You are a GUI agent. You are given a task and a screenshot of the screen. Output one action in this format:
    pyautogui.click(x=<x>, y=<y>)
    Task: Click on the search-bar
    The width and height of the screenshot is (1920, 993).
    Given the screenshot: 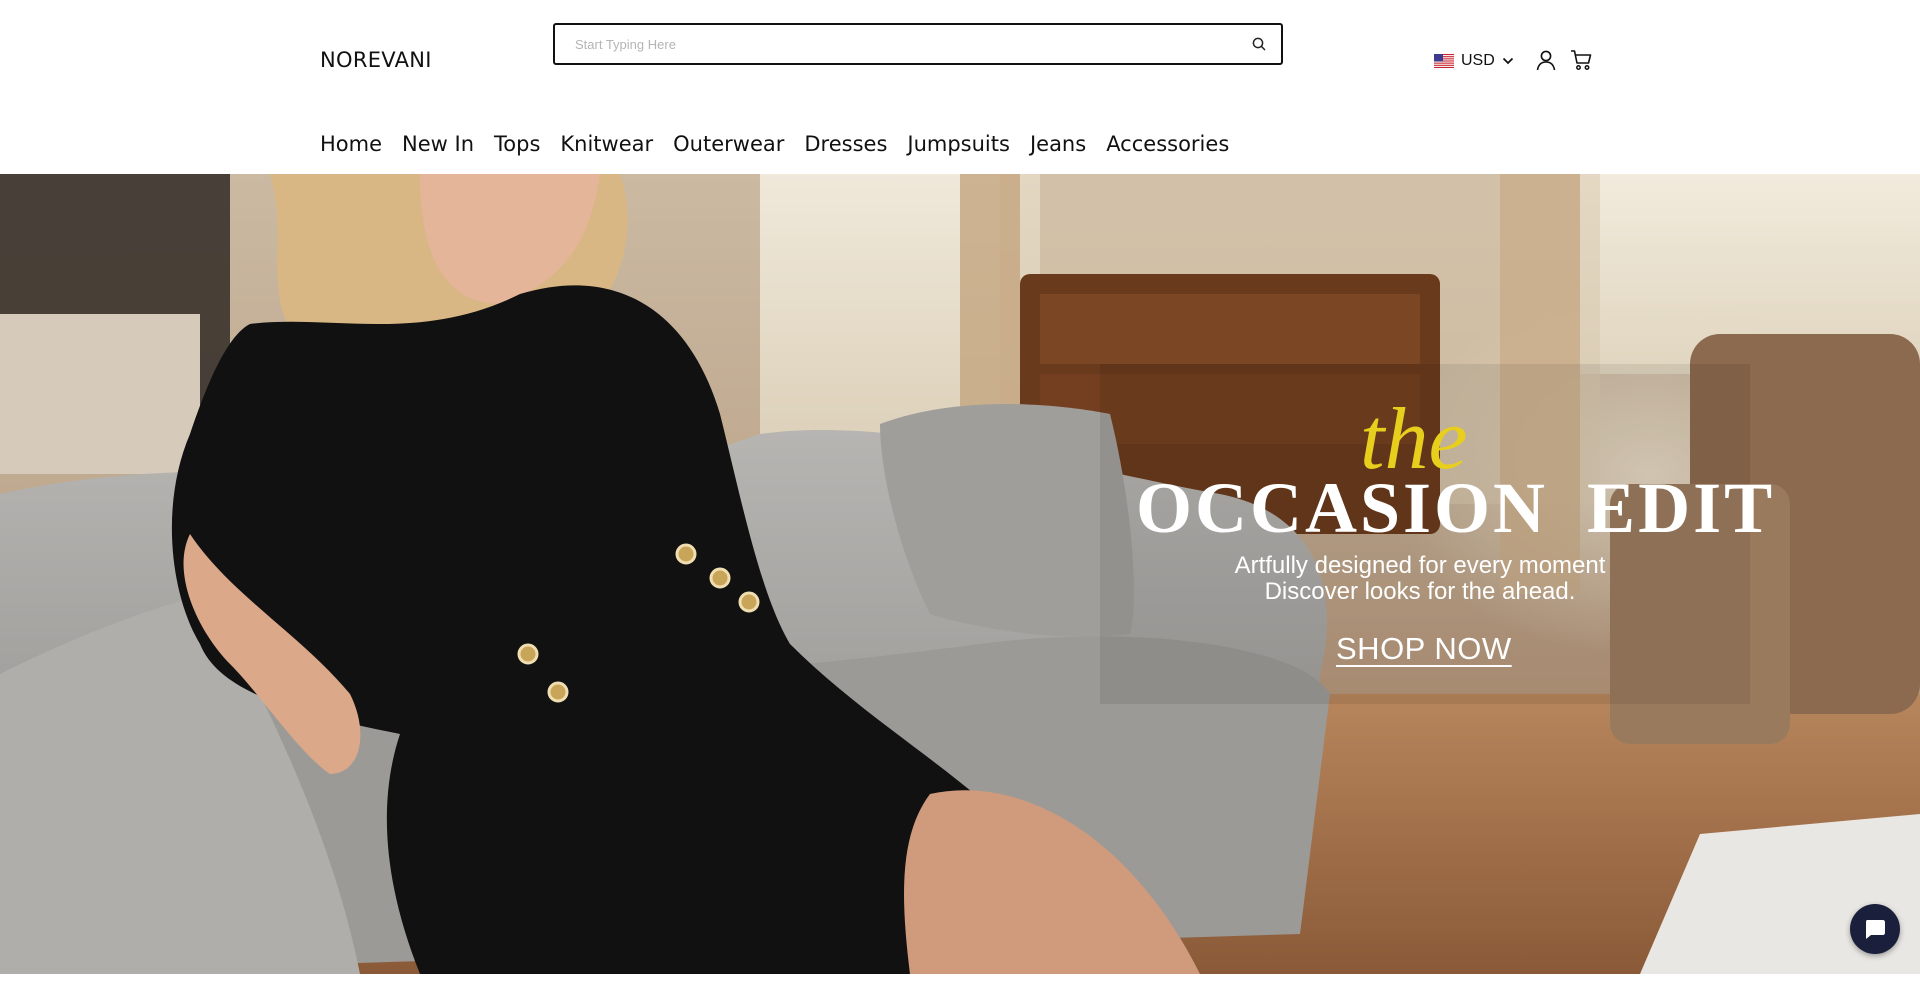 What is the action you would take?
    pyautogui.click(x=918, y=44)
    